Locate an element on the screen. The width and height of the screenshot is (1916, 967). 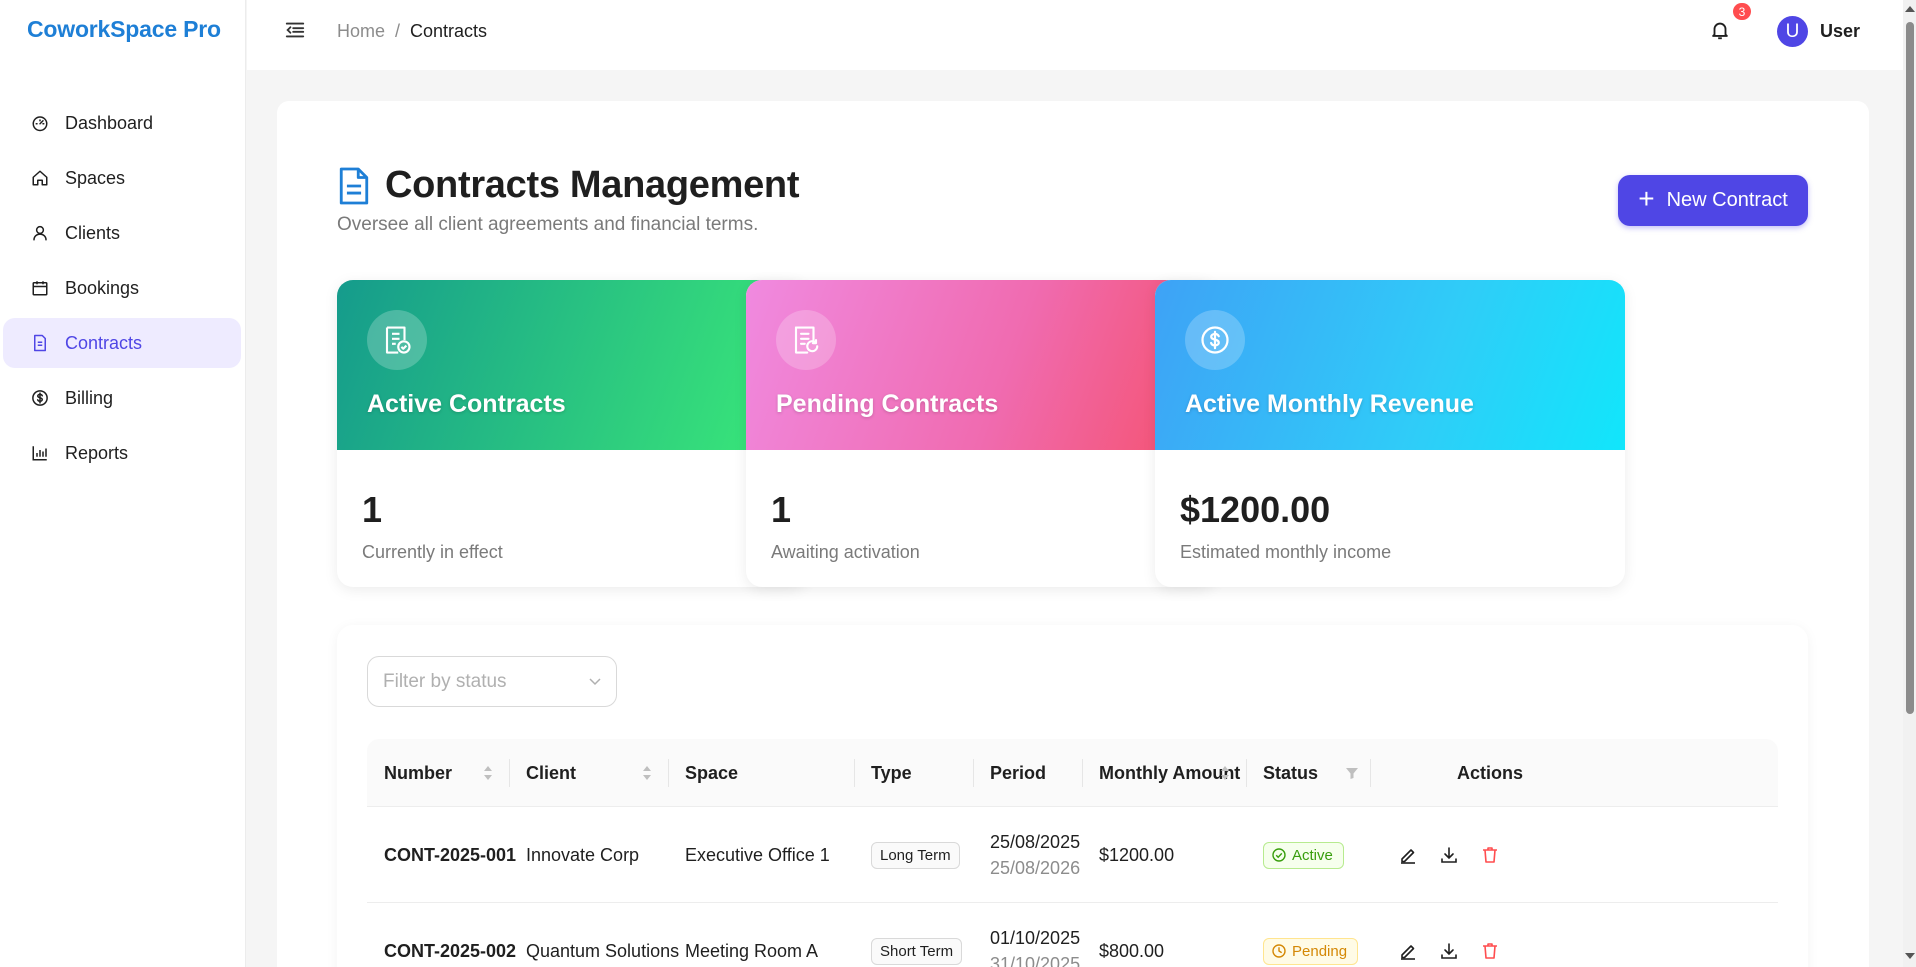
breadcrumb-home: Home is located at coordinates (361, 31).